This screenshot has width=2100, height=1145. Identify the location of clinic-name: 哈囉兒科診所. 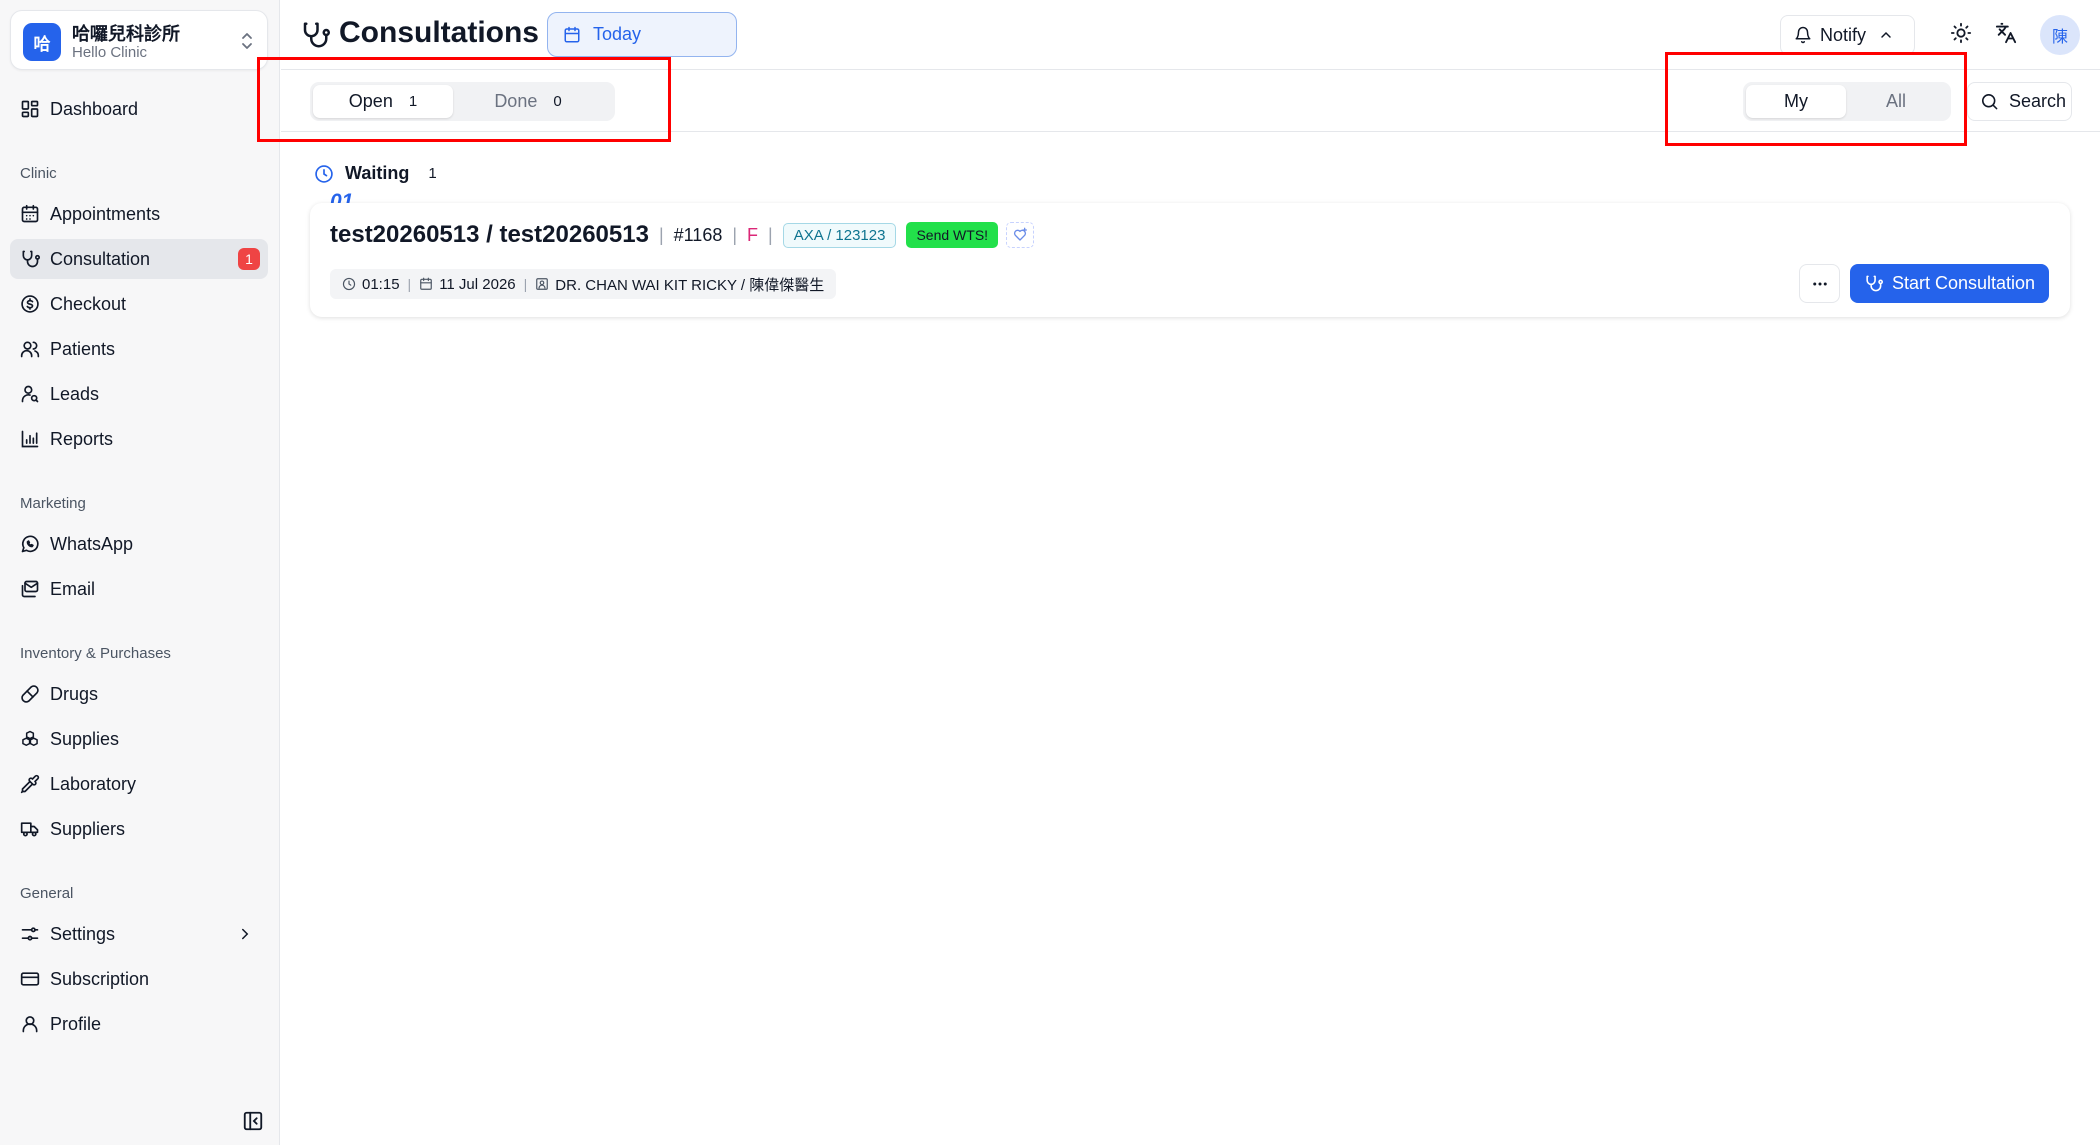
(126, 34).